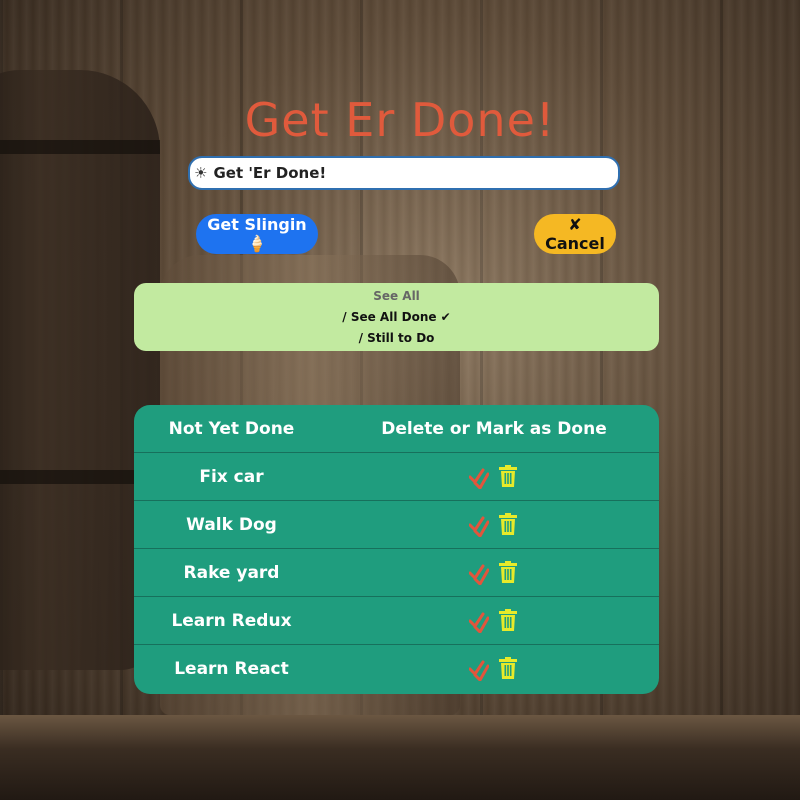 Image resolution: width=800 pixels, height=800 pixels. What do you see at coordinates (201, 173) in the screenshot?
I see `sun-icon: ☀` at bounding box center [201, 173].